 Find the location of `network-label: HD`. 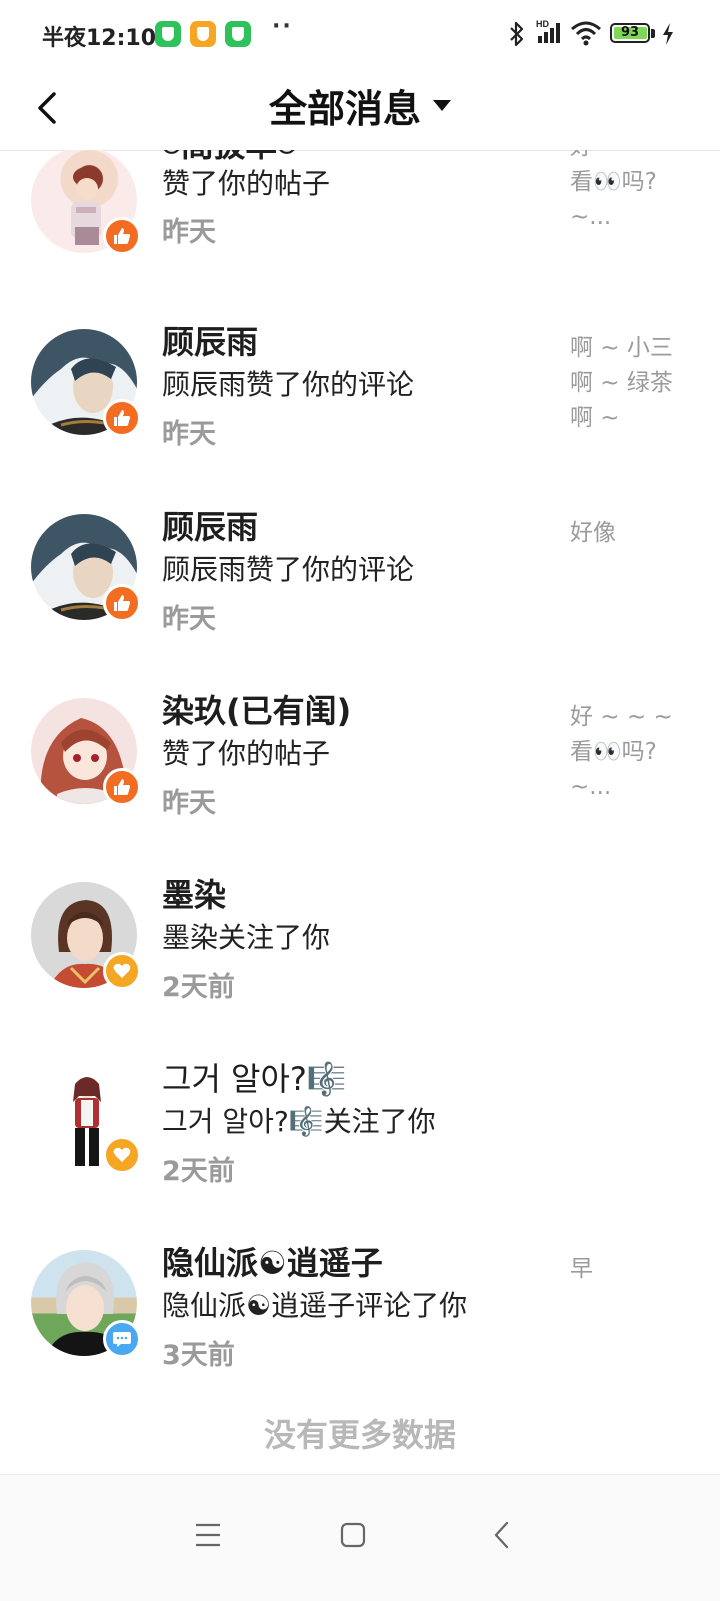

network-label: HD is located at coordinates (542, 24).